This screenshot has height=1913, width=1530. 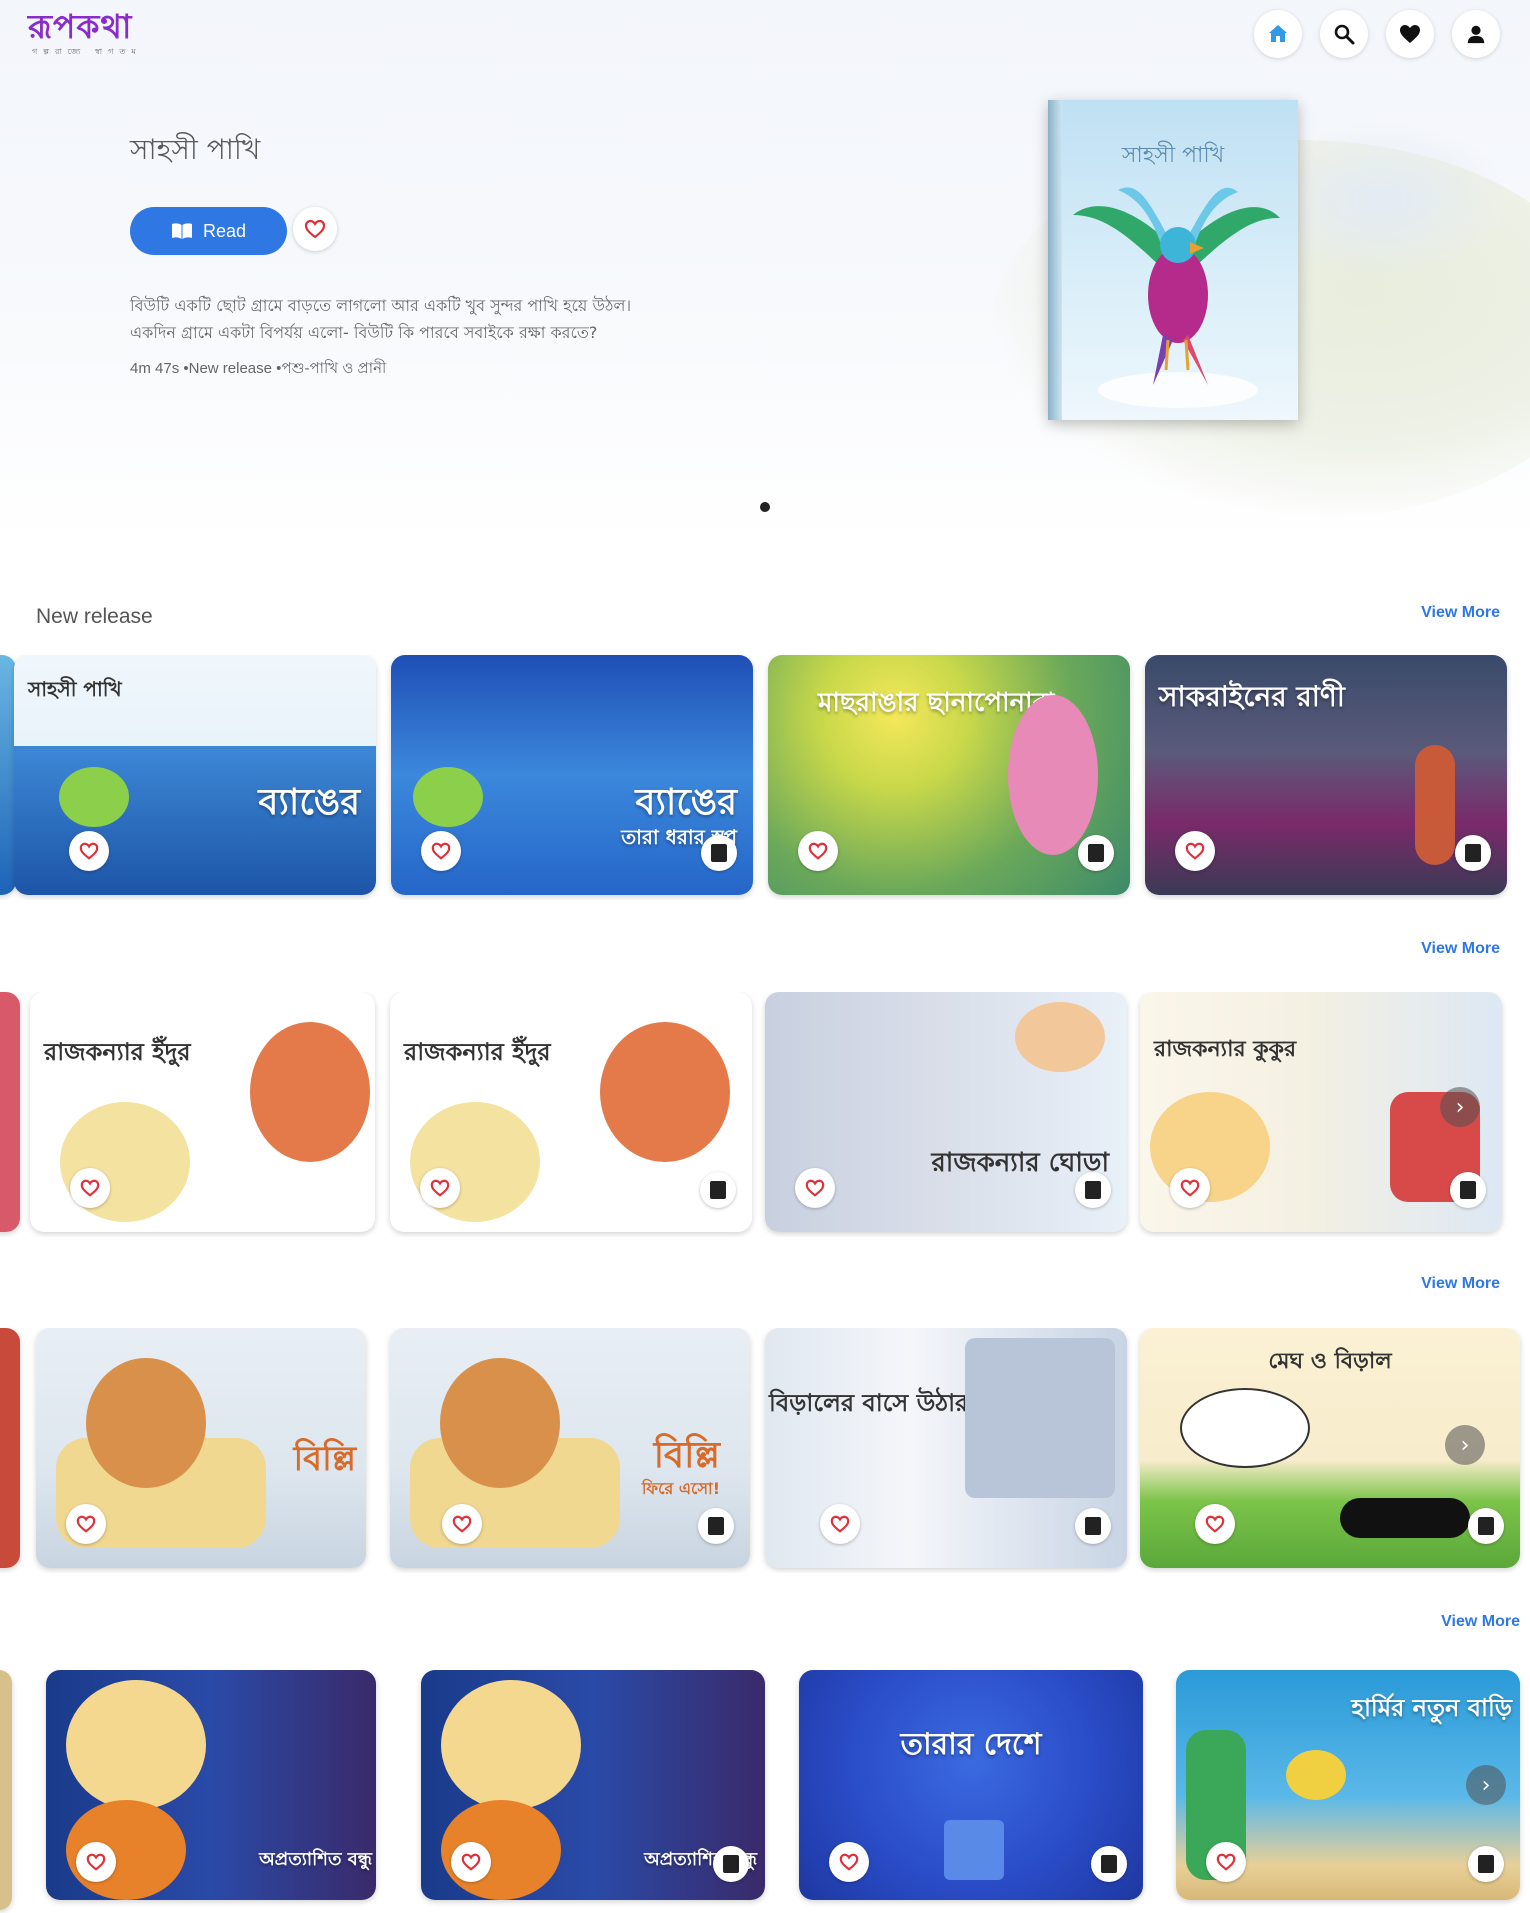 I want to click on princess-illustration, so click(x=310, y=1092).